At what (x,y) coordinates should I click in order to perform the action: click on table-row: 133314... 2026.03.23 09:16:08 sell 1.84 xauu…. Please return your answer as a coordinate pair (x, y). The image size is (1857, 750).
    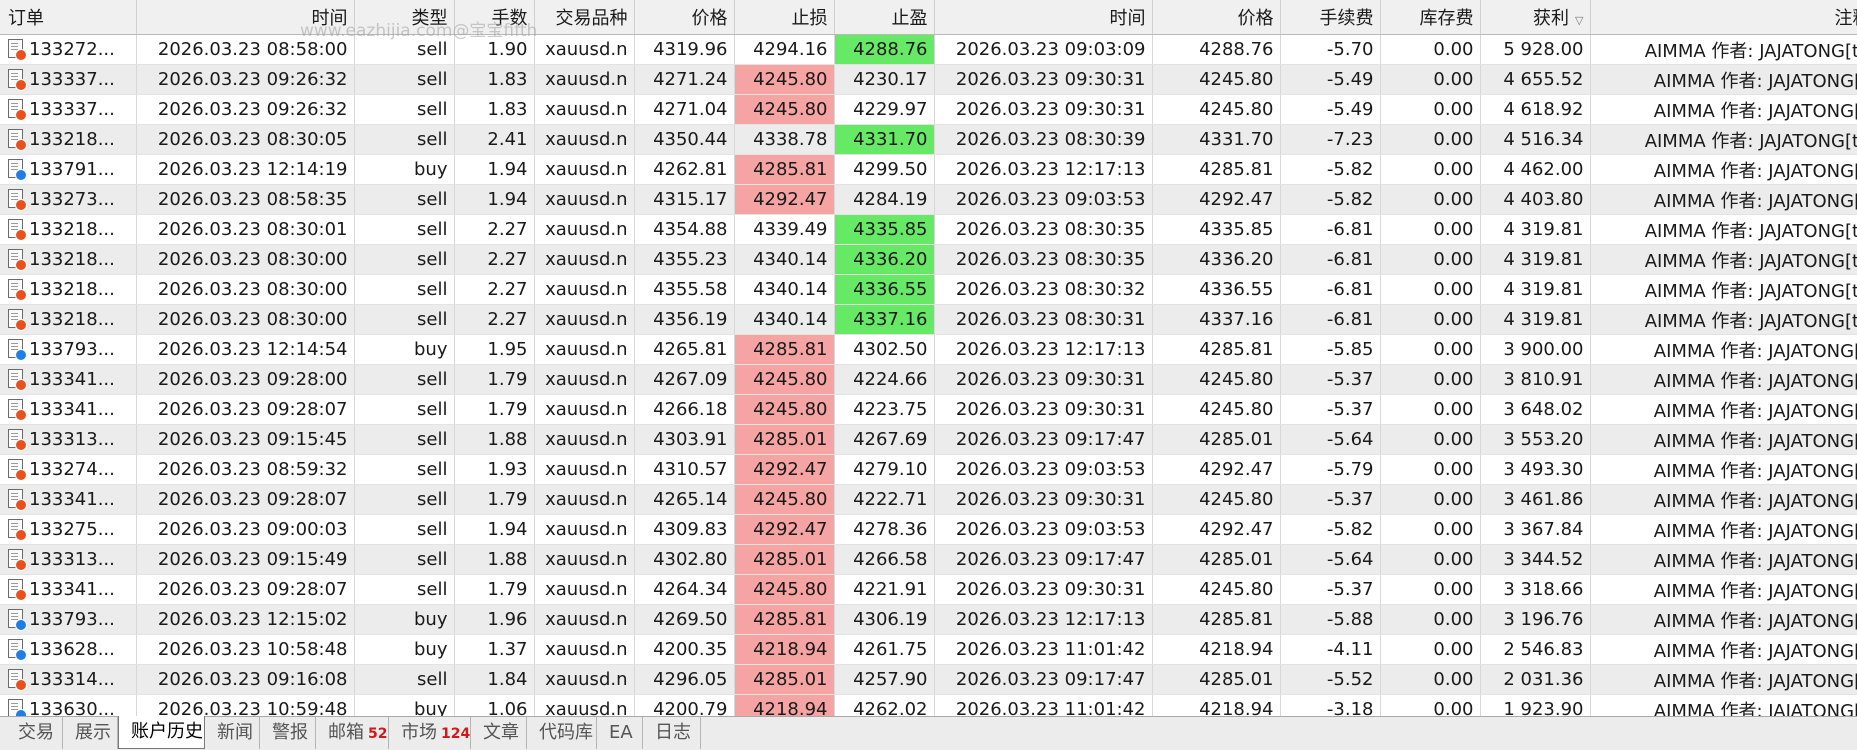
    Looking at the image, I should click on (928, 679).